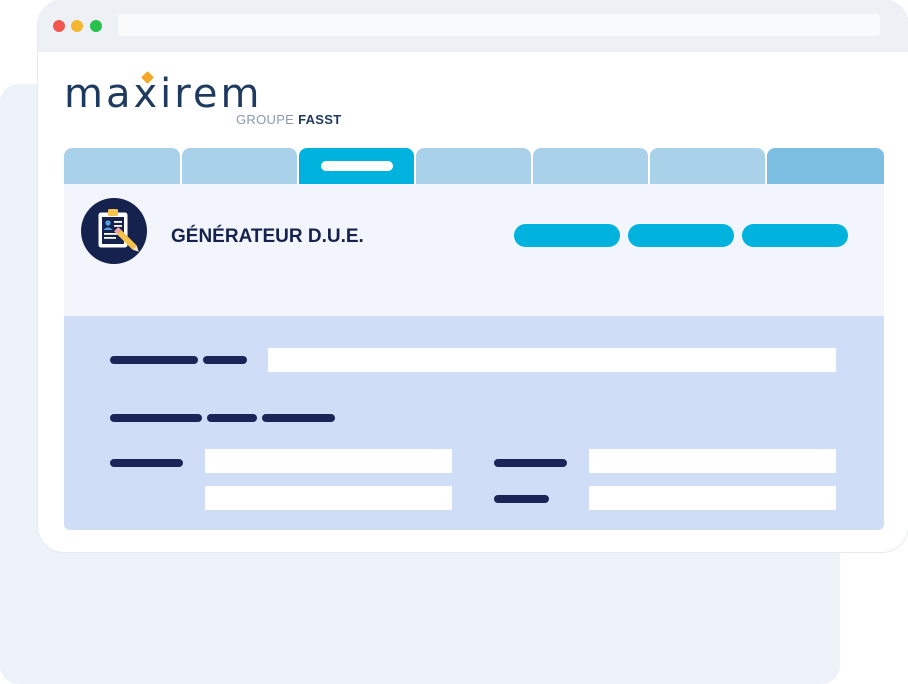 The image size is (908, 684). Describe the element at coordinates (59, 26) in the screenshot. I see `close-window-button` at that location.